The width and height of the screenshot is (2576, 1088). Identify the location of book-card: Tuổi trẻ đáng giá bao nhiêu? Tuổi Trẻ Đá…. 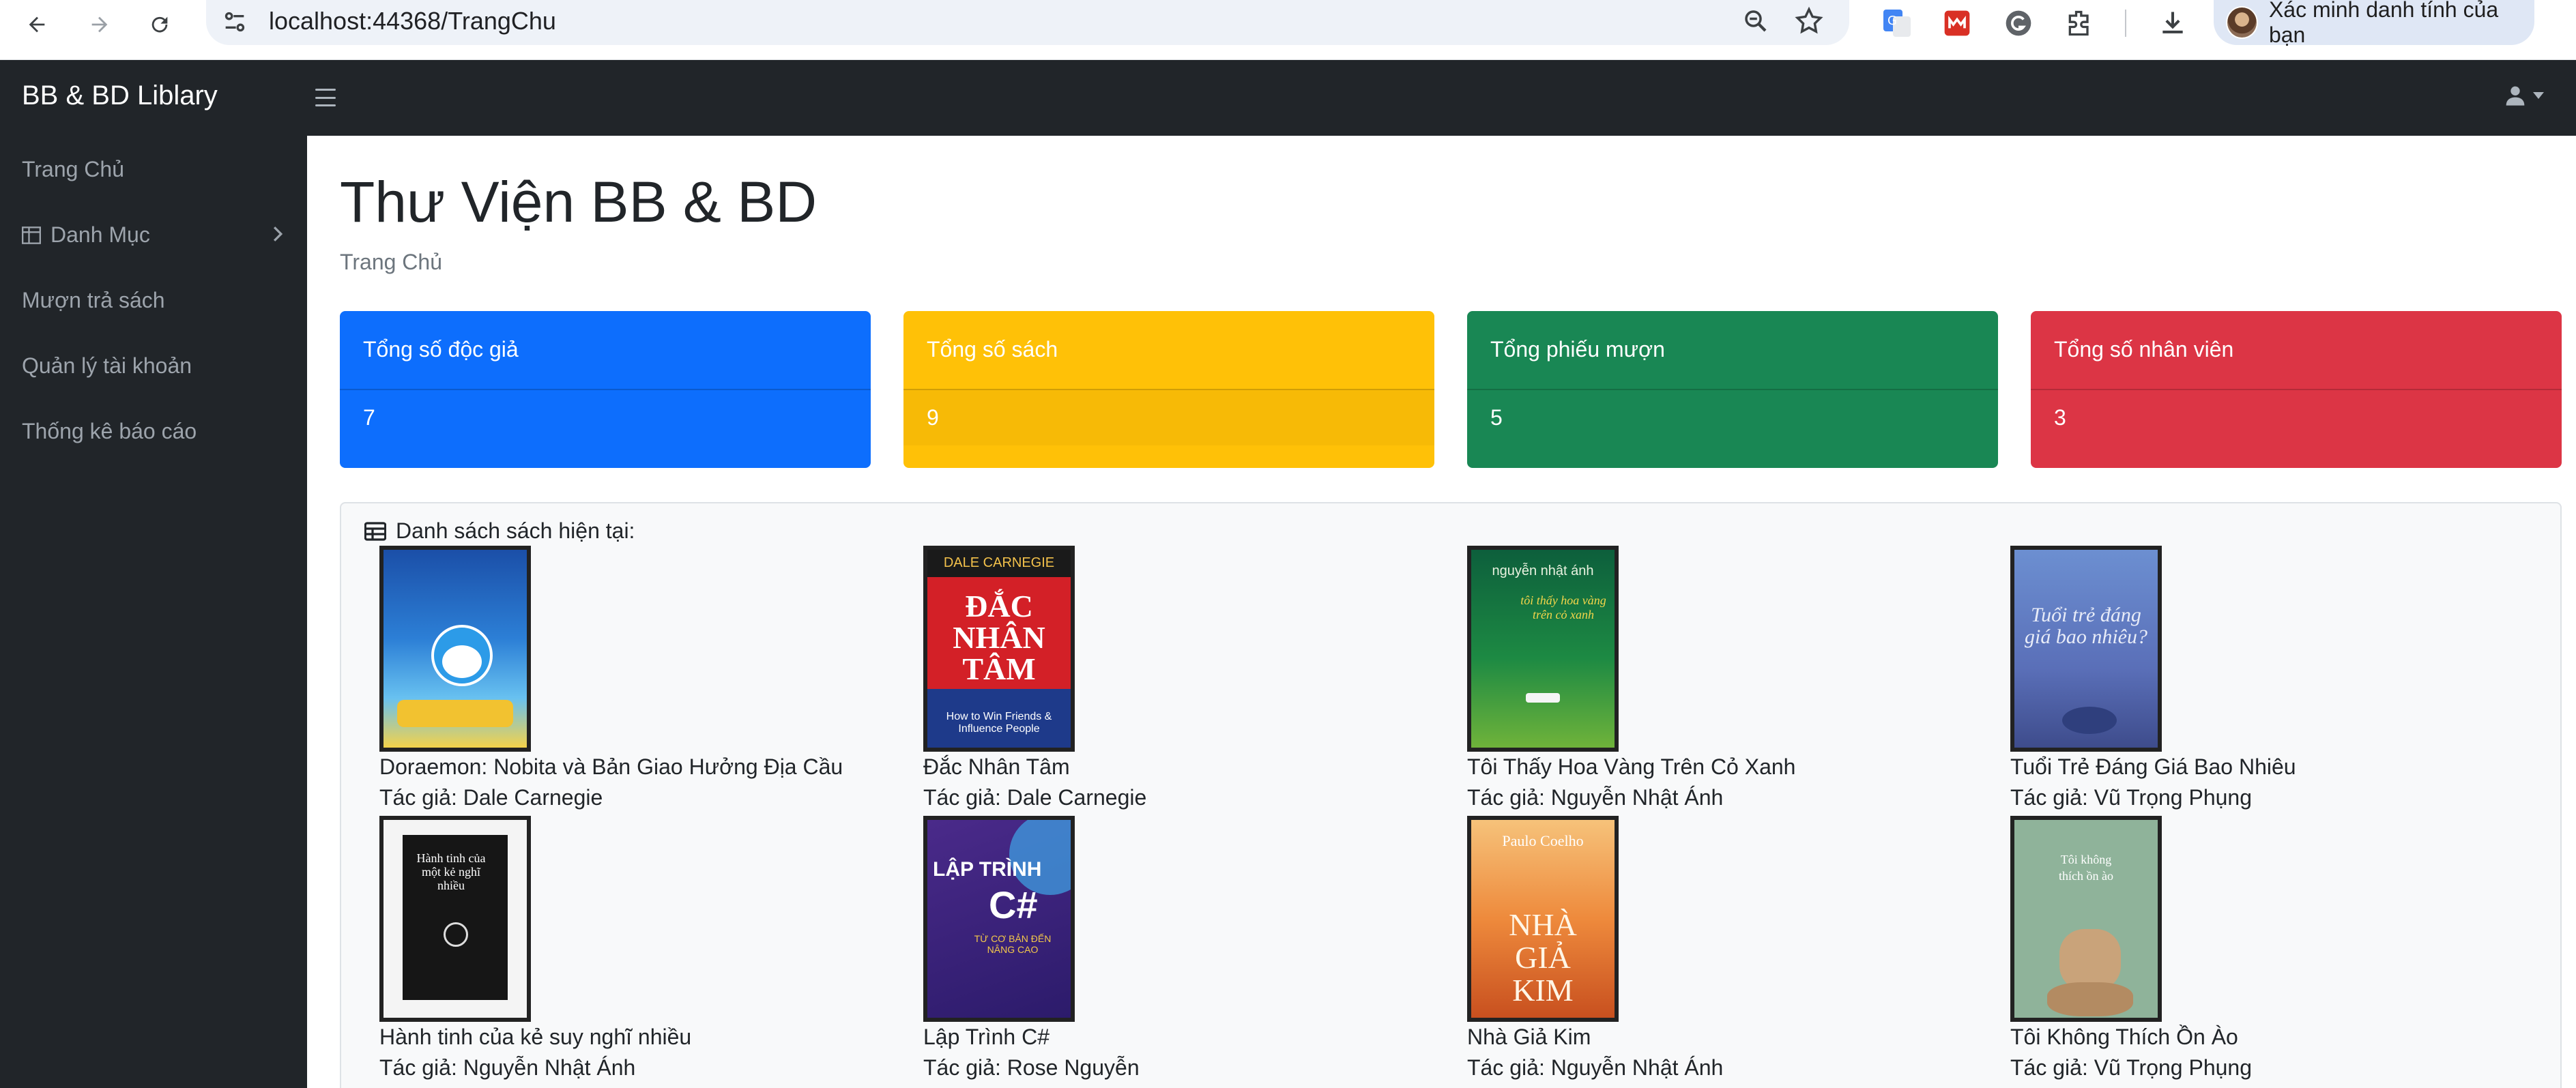
(2276, 678).